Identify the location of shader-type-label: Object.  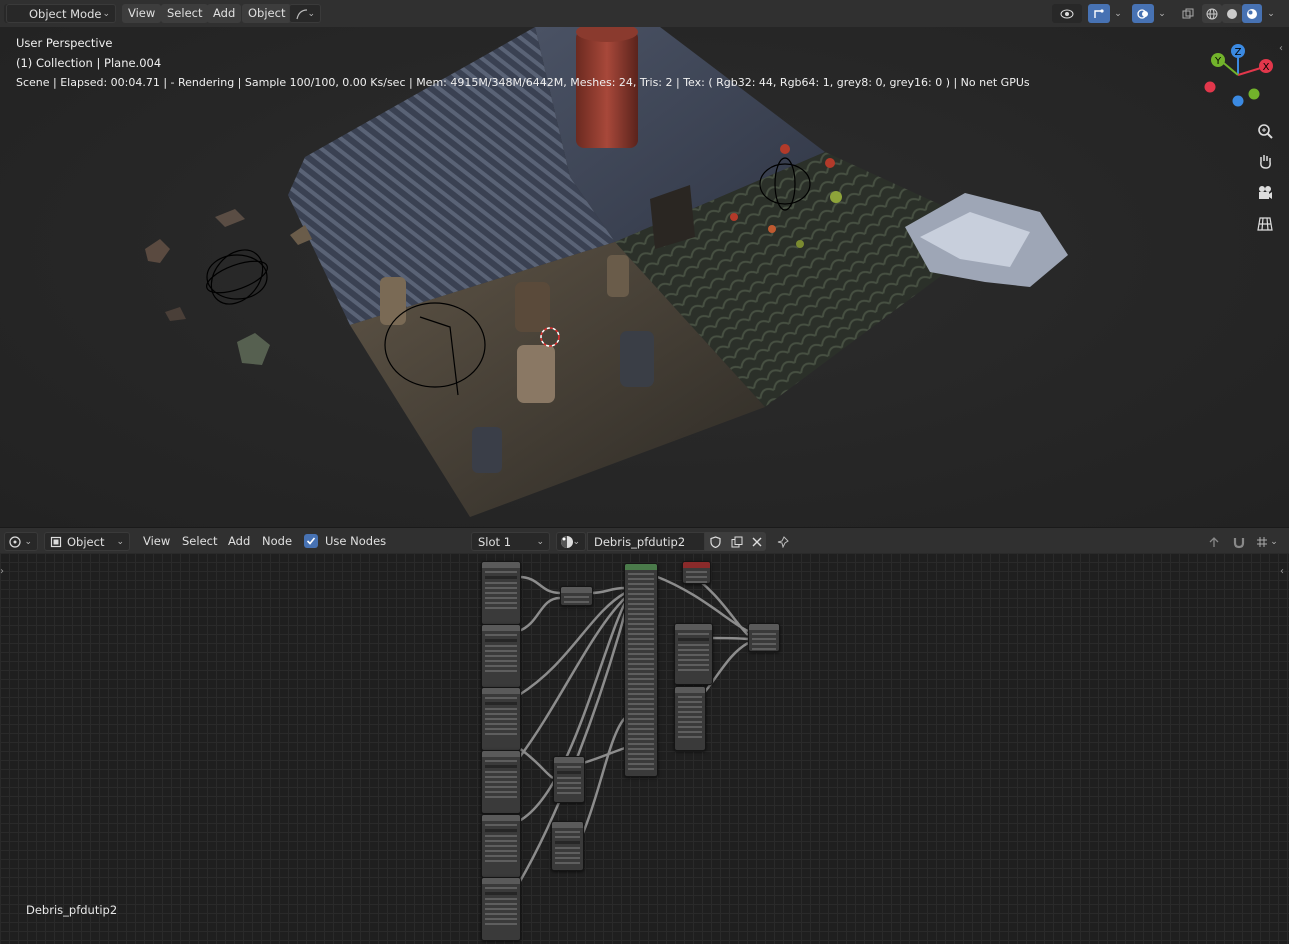
(86, 542).